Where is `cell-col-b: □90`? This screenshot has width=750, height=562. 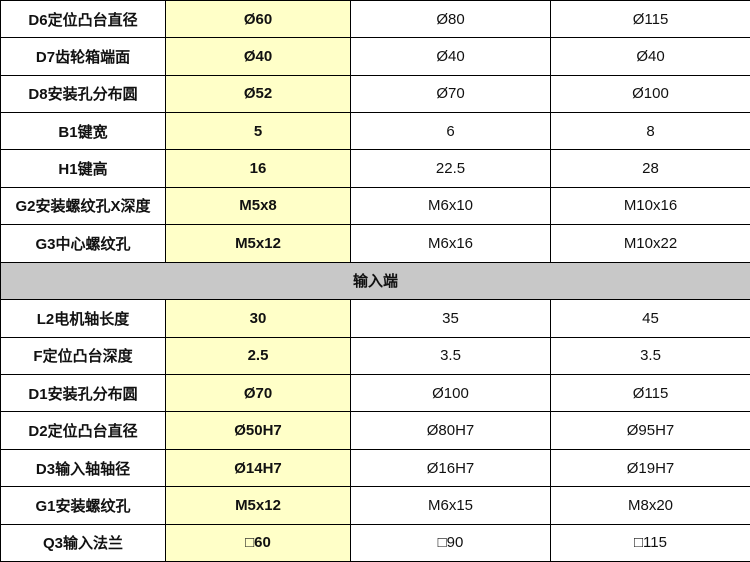
cell-col-b: □90 is located at coordinates (450, 542).